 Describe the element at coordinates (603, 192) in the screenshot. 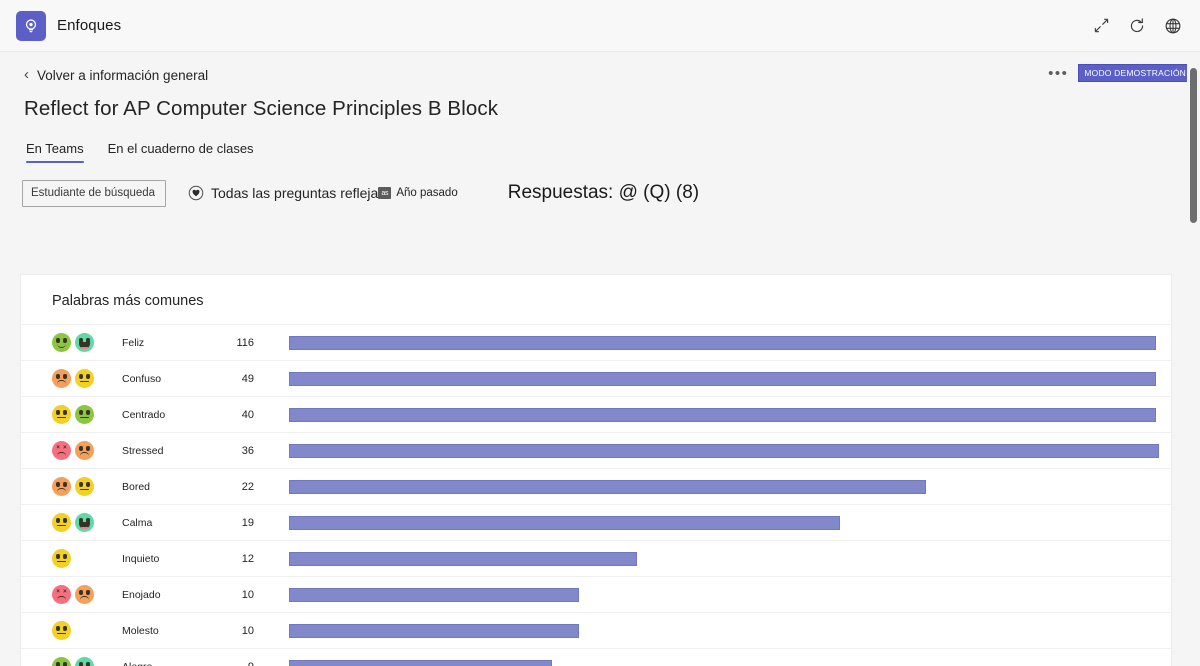

I see `responses-heading: Respuestas: @ (Q) (8)` at that location.